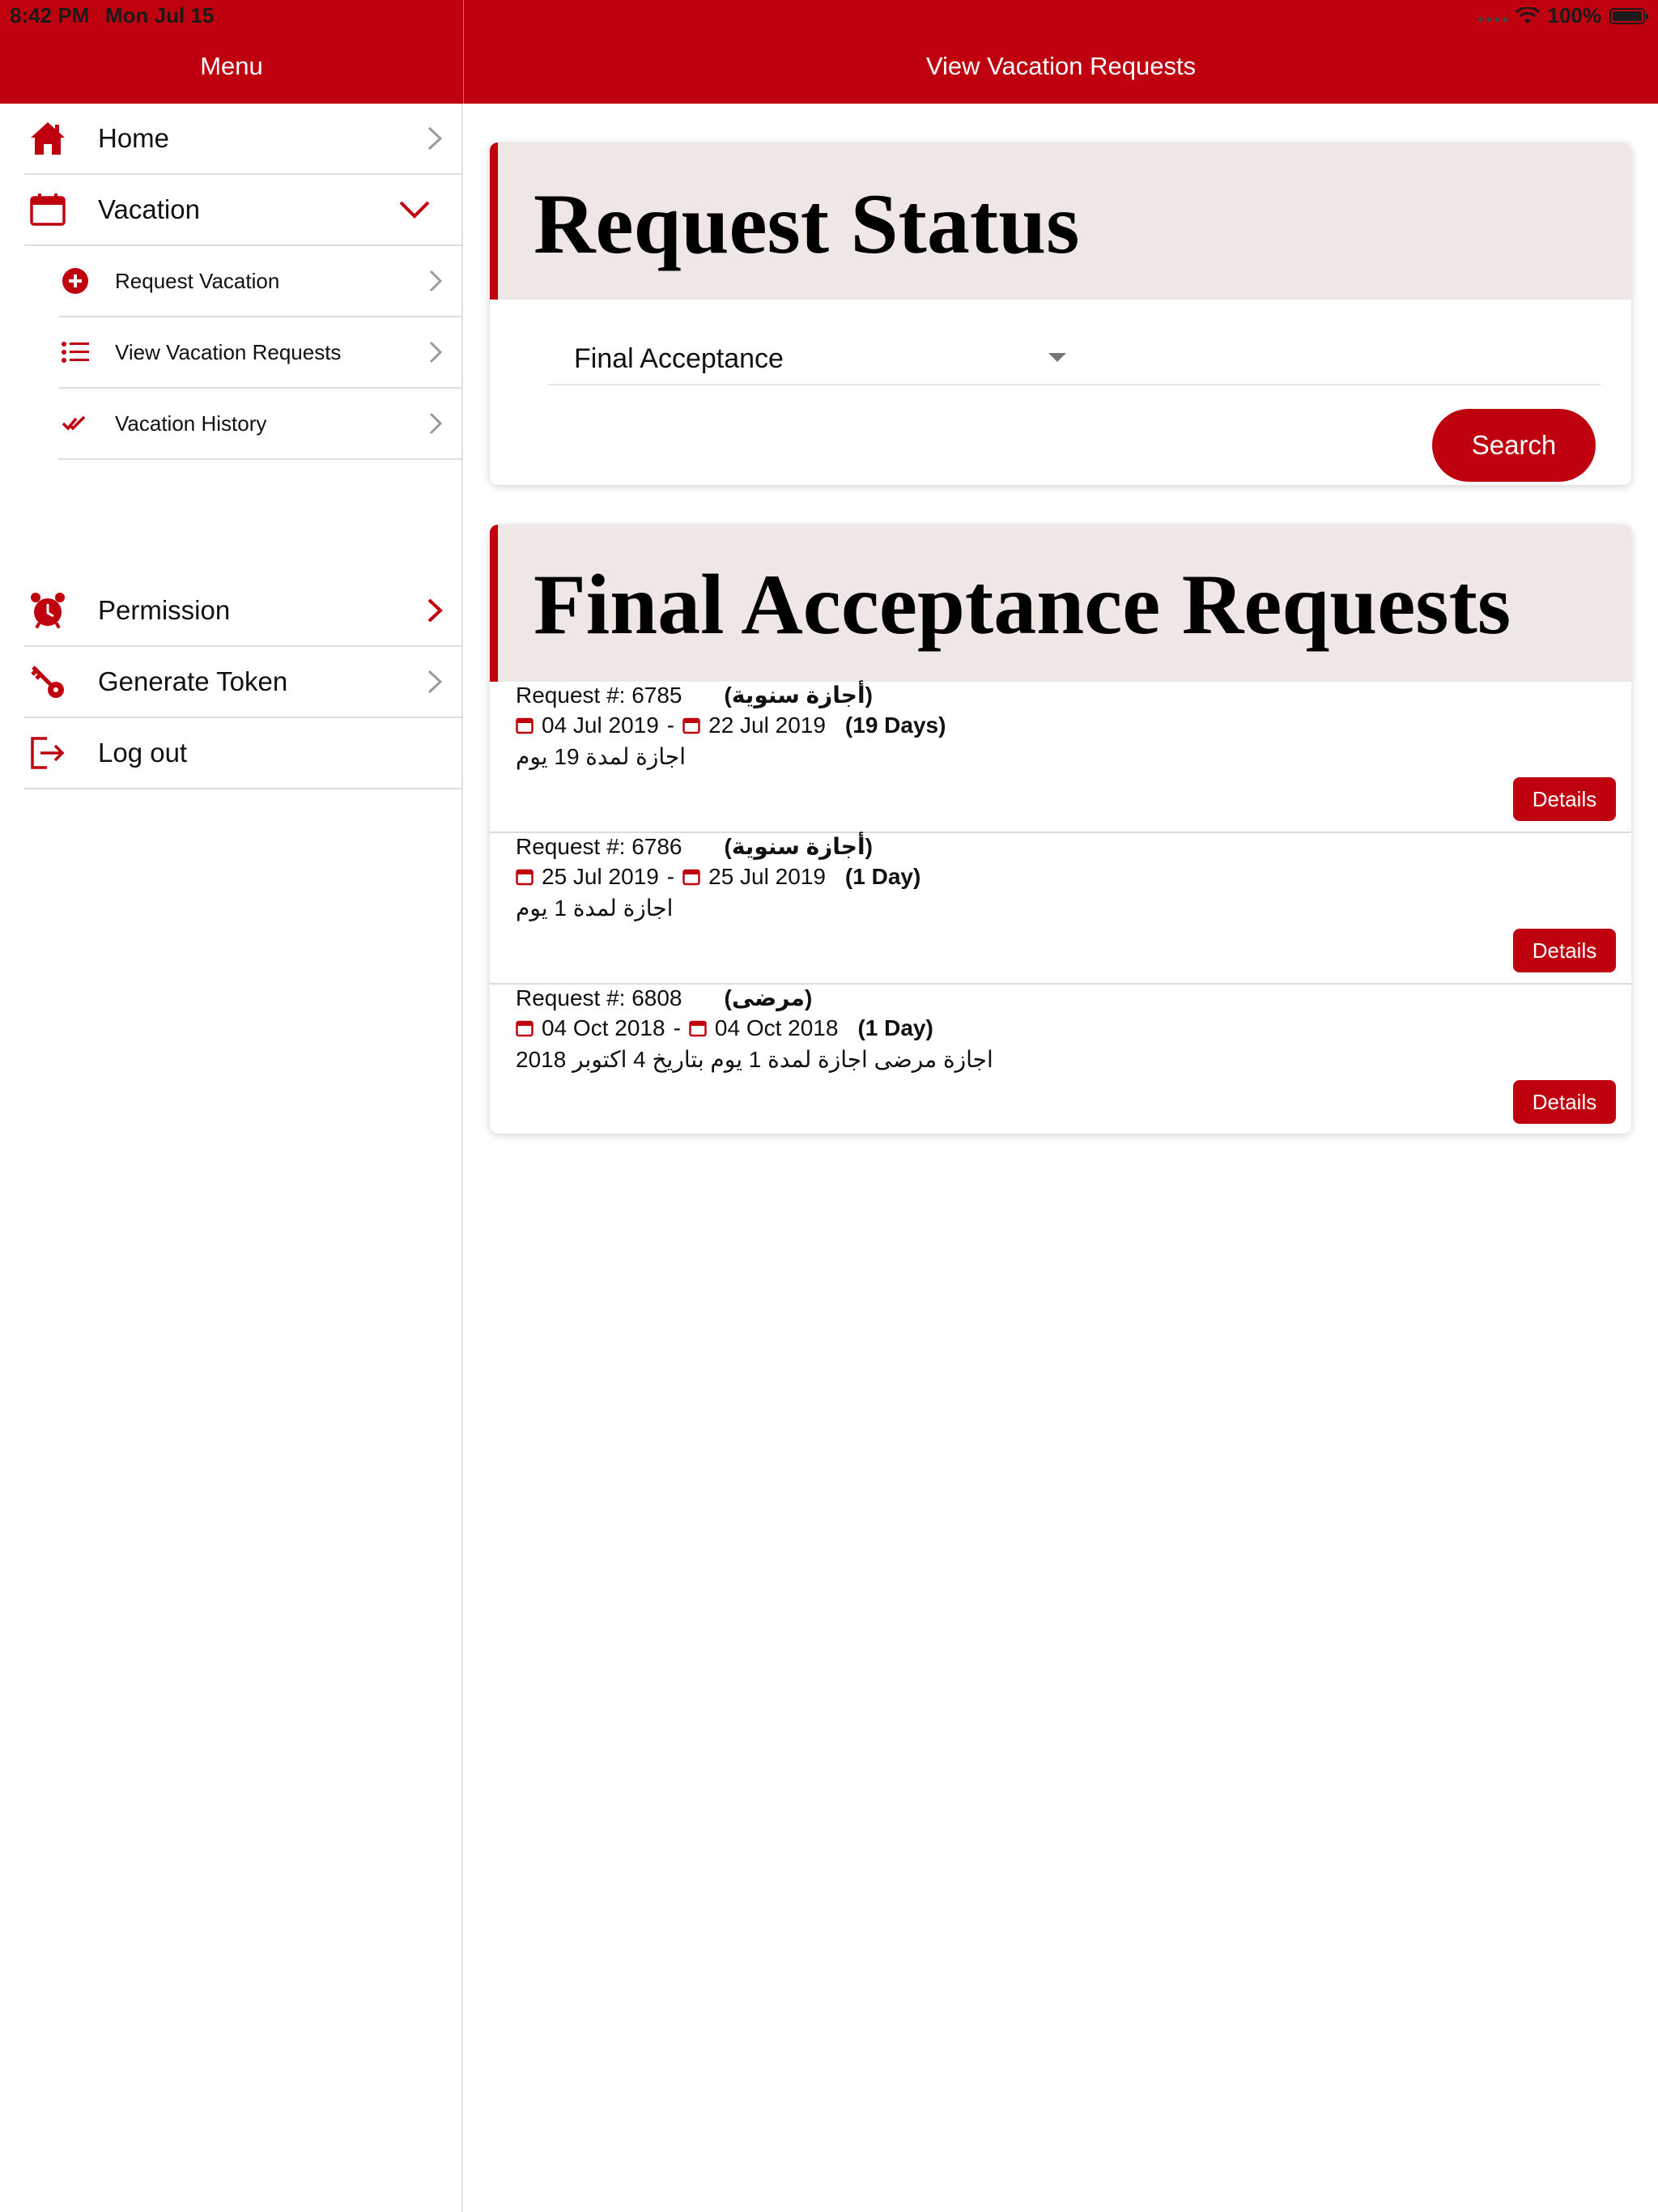  What do you see at coordinates (1022, 605) in the screenshot?
I see `requests-title: Final Acceptance Requests` at bounding box center [1022, 605].